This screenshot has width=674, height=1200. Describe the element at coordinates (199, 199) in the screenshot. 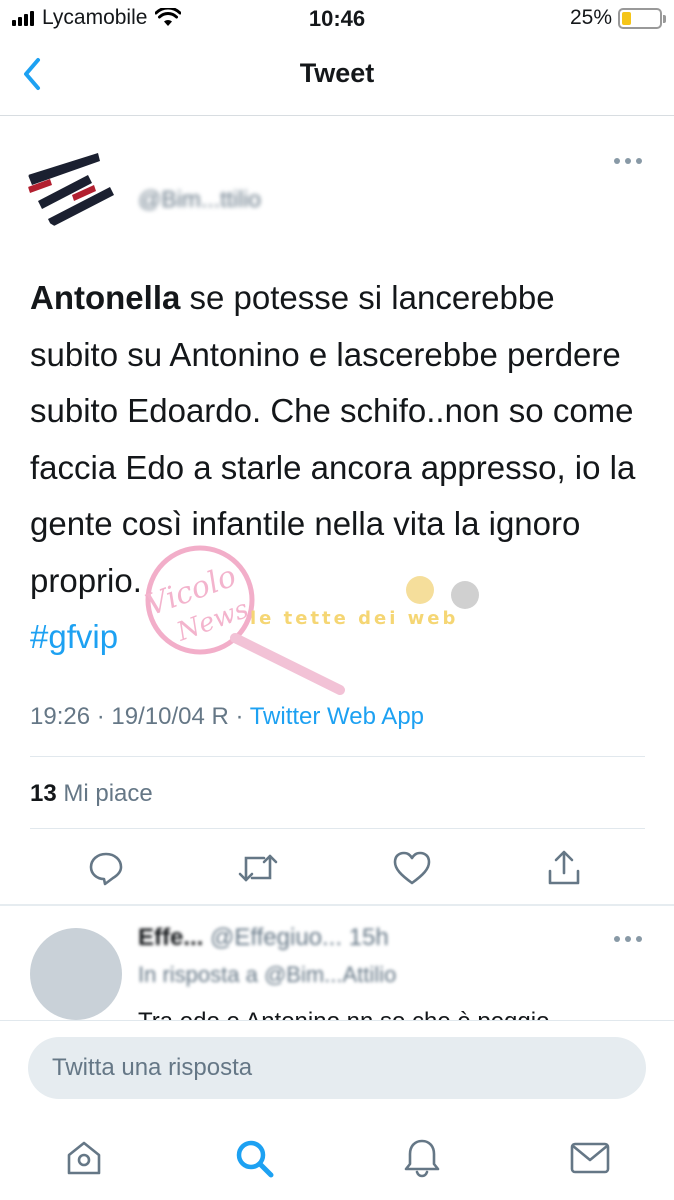

I see `author-handle: @Bim...ttilio` at that location.